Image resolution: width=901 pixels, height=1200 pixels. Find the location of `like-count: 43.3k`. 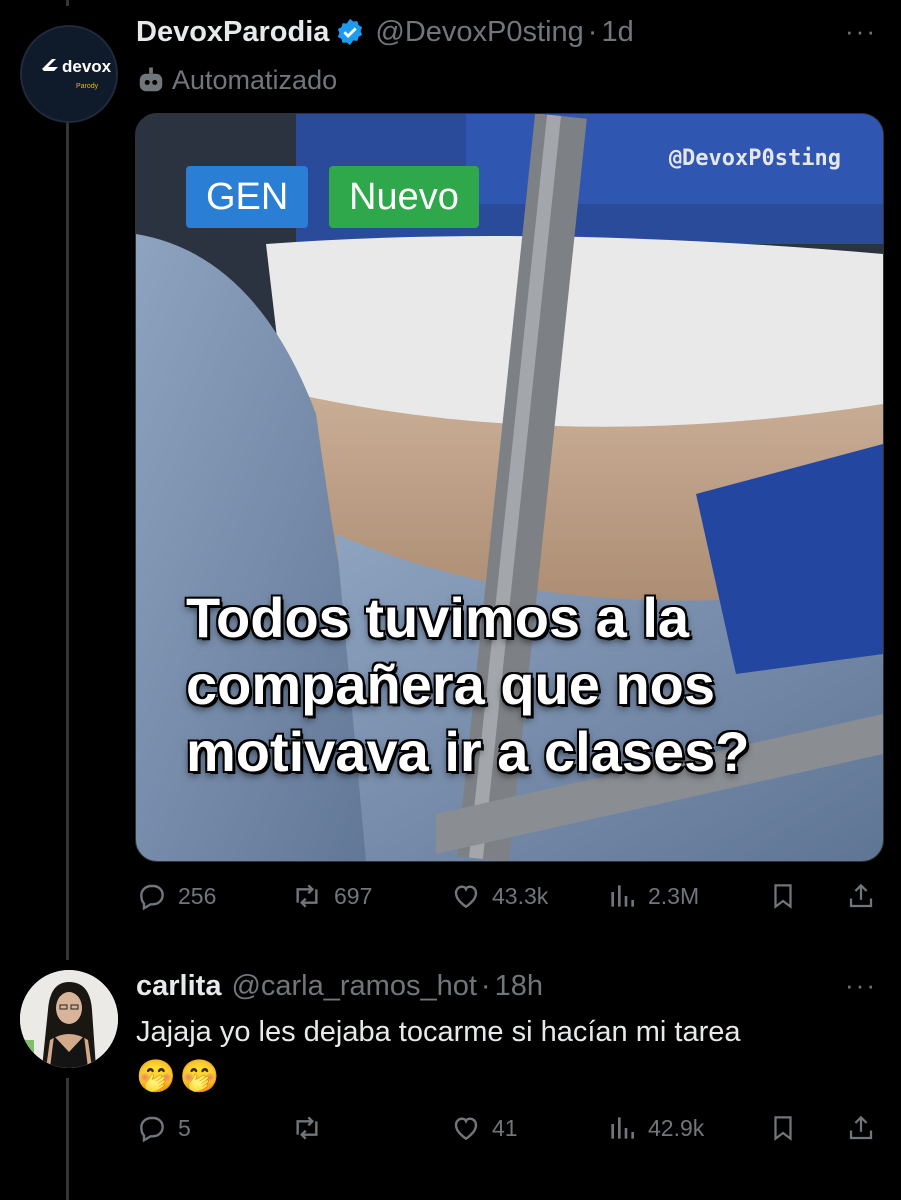

like-count: 43.3k is located at coordinates (520, 895).